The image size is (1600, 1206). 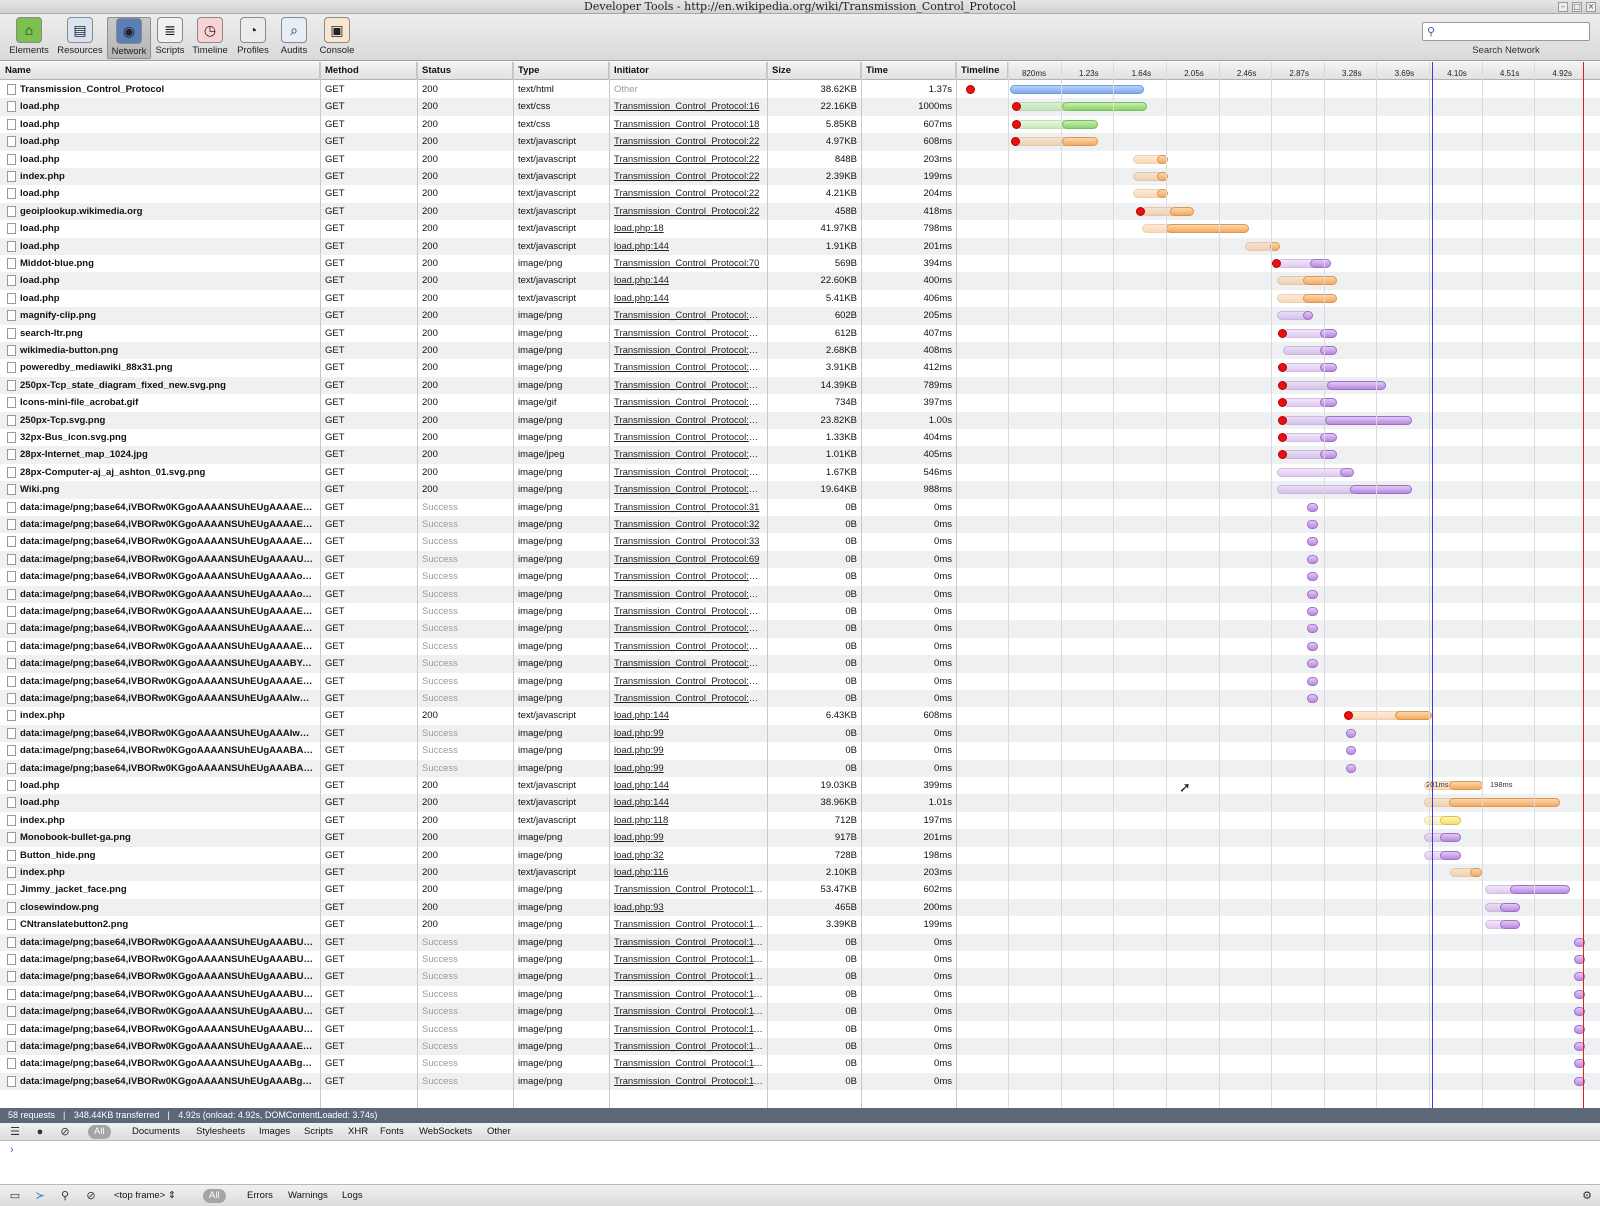 What do you see at coordinates (1577, 6) in the screenshot?
I see `maximize-icon: □` at bounding box center [1577, 6].